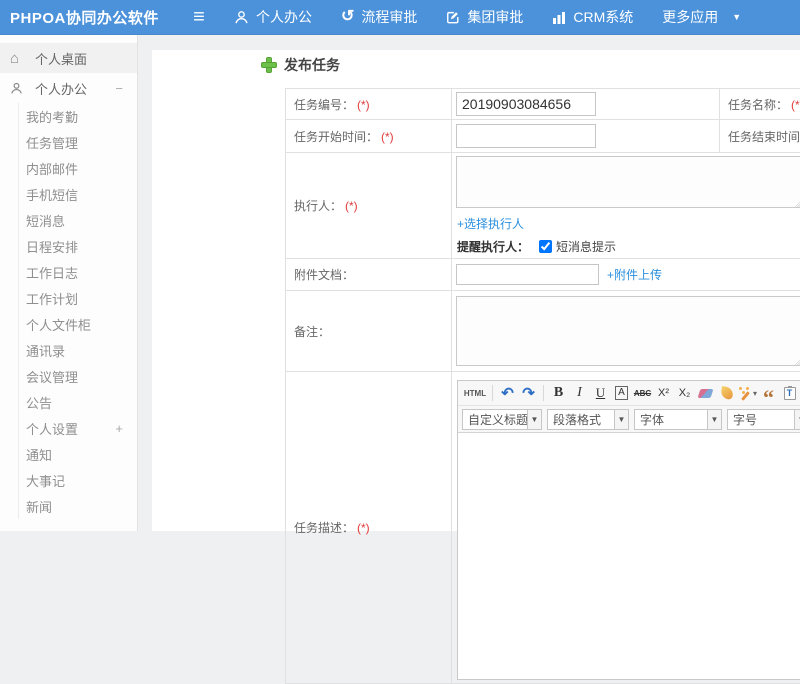 Image resolution: width=800 pixels, height=684 pixels. Describe the element at coordinates (789, 393) in the screenshot. I see `paste-as-text-button: T` at that location.